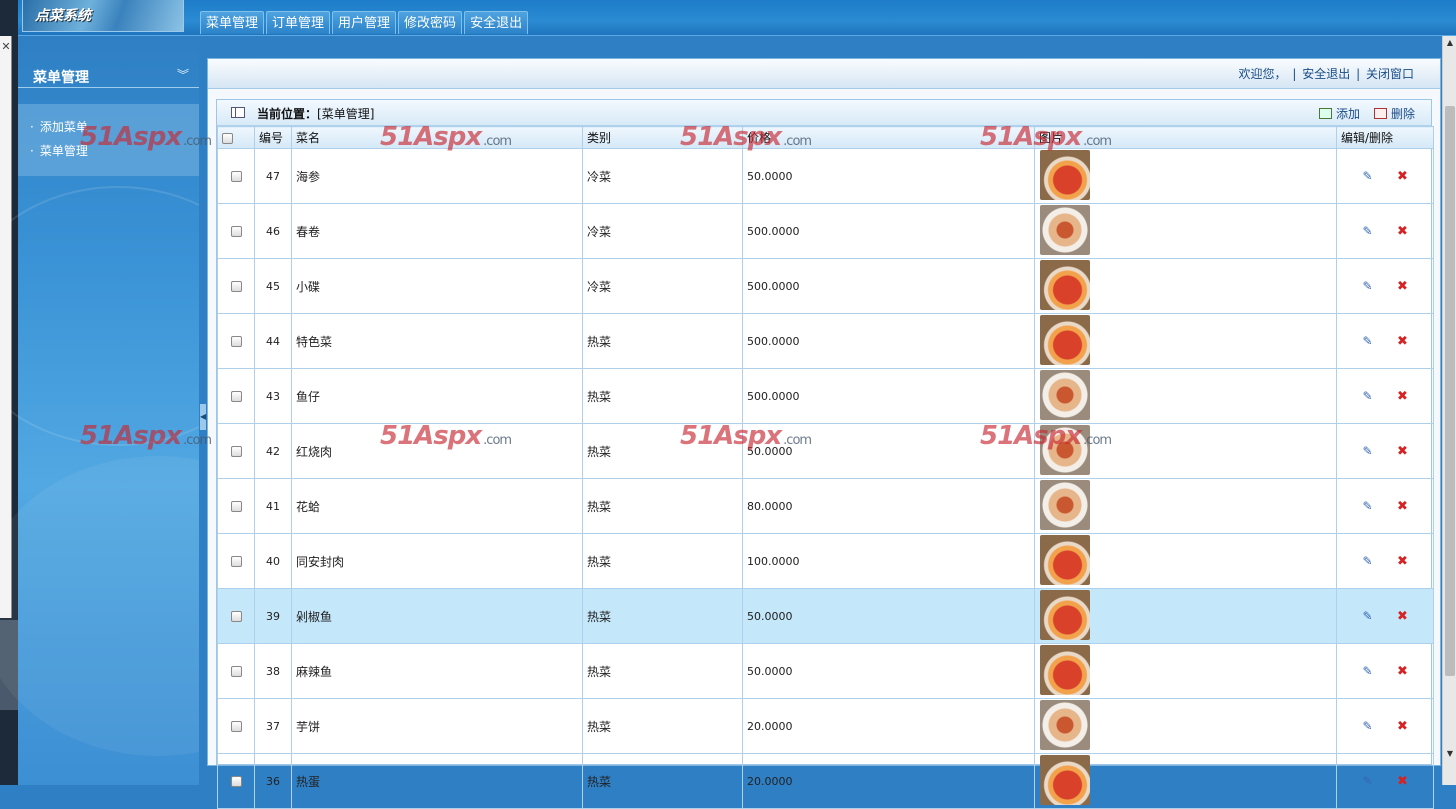  I want to click on table-row: 43 鱼仔 热菜 500.0000 ✎ ✖, so click(825, 396).